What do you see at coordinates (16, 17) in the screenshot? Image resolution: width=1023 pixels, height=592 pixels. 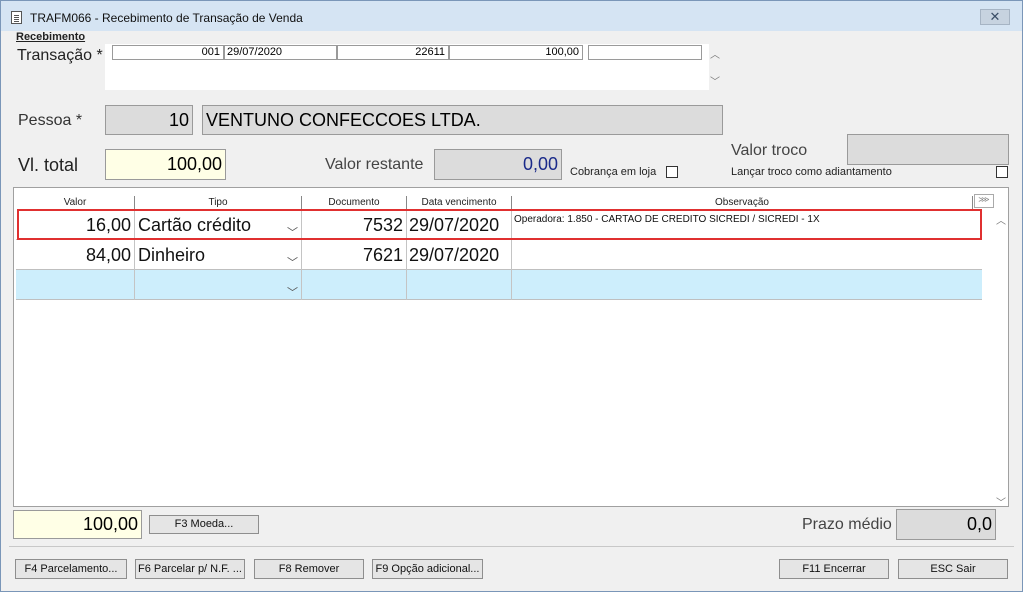 I see `document-icon` at bounding box center [16, 17].